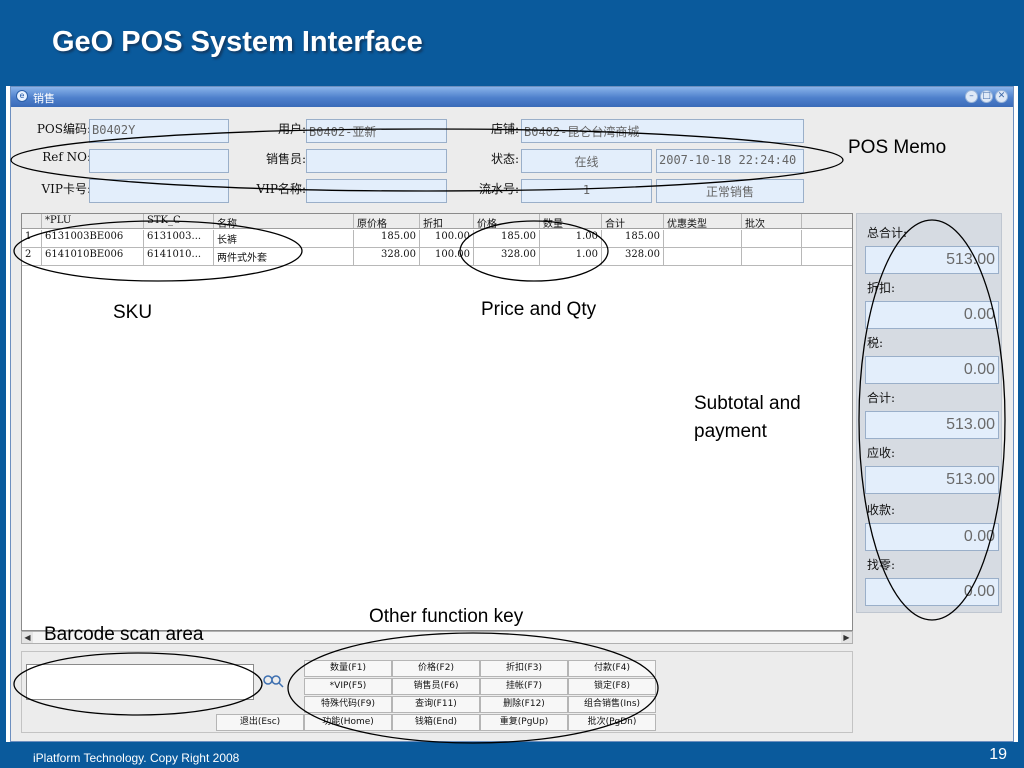 The image size is (1024, 768). Describe the element at coordinates (376, 191) in the screenshot. I see `vip-name-field` at that location.